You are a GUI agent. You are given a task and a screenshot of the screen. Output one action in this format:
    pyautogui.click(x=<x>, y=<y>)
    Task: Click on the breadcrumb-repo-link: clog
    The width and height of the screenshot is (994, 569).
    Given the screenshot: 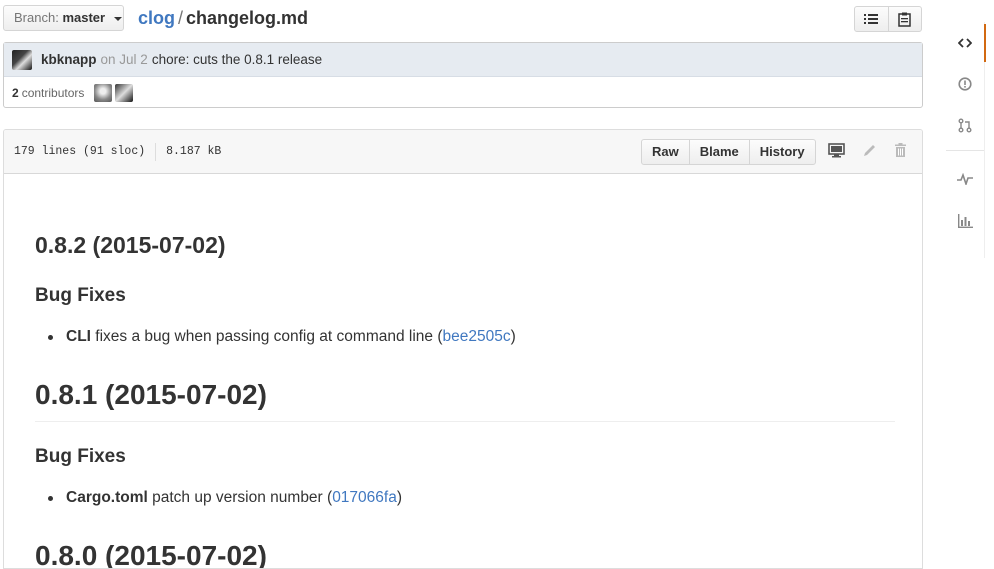 What is the action you would take?
    pyautogui.click(x=156, y=18)
    